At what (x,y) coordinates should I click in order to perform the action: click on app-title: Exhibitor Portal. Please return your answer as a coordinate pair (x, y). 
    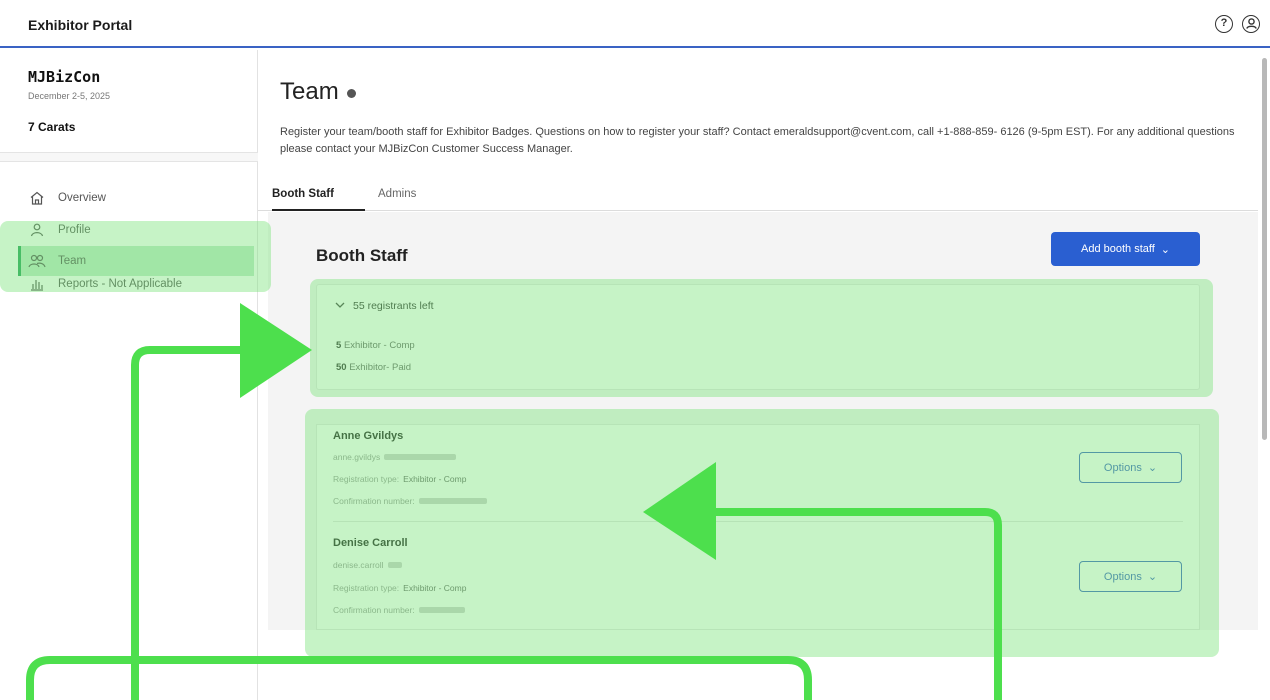
    Looking at the image, I should click on (80, 25).